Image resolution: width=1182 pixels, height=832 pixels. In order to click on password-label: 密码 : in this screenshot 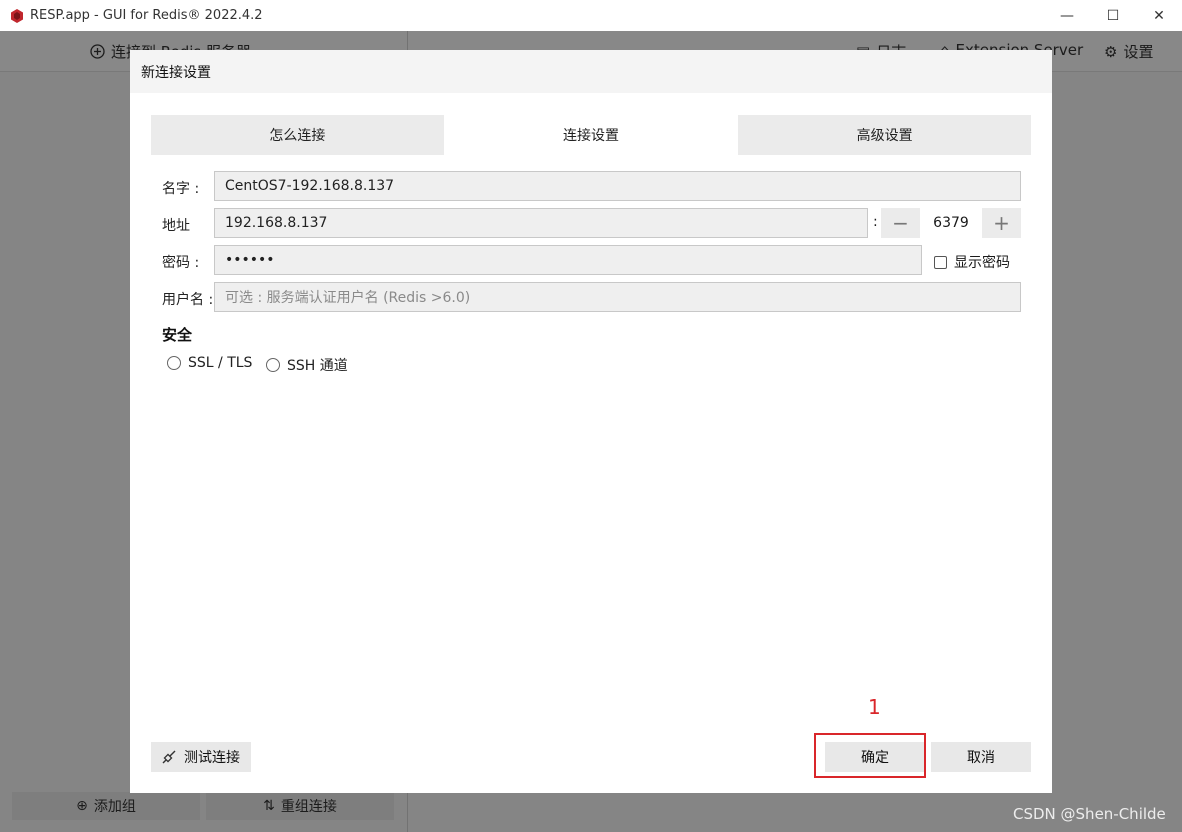, I will do `click(181, 263)`.